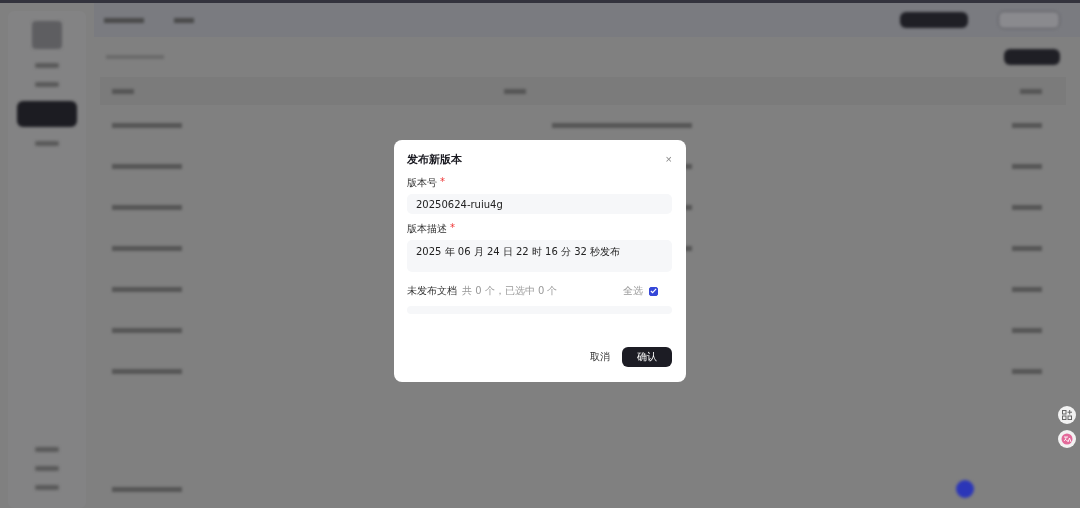 The height and width of the screenshot is (508, 1080). What do you see at coordinates (653, 291) in the screenshot?
I see `checkbox` at bounding box center [653, 291].